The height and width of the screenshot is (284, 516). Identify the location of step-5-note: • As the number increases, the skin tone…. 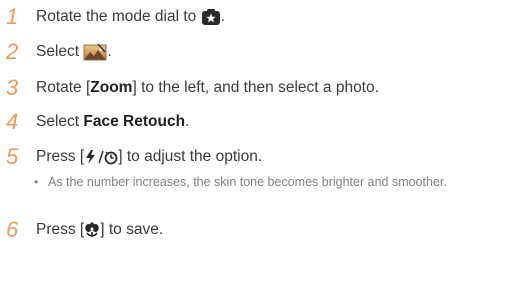
(269, 182).